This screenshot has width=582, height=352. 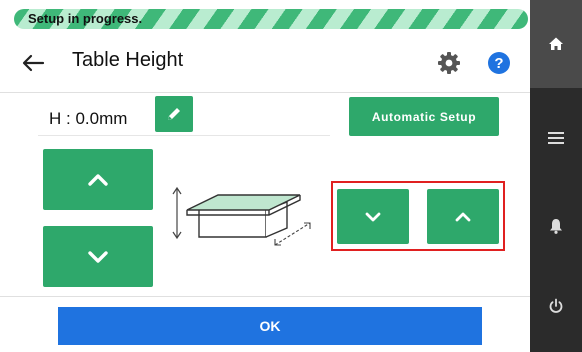 I want to click on table-illustration, so click(x=241, y=216).